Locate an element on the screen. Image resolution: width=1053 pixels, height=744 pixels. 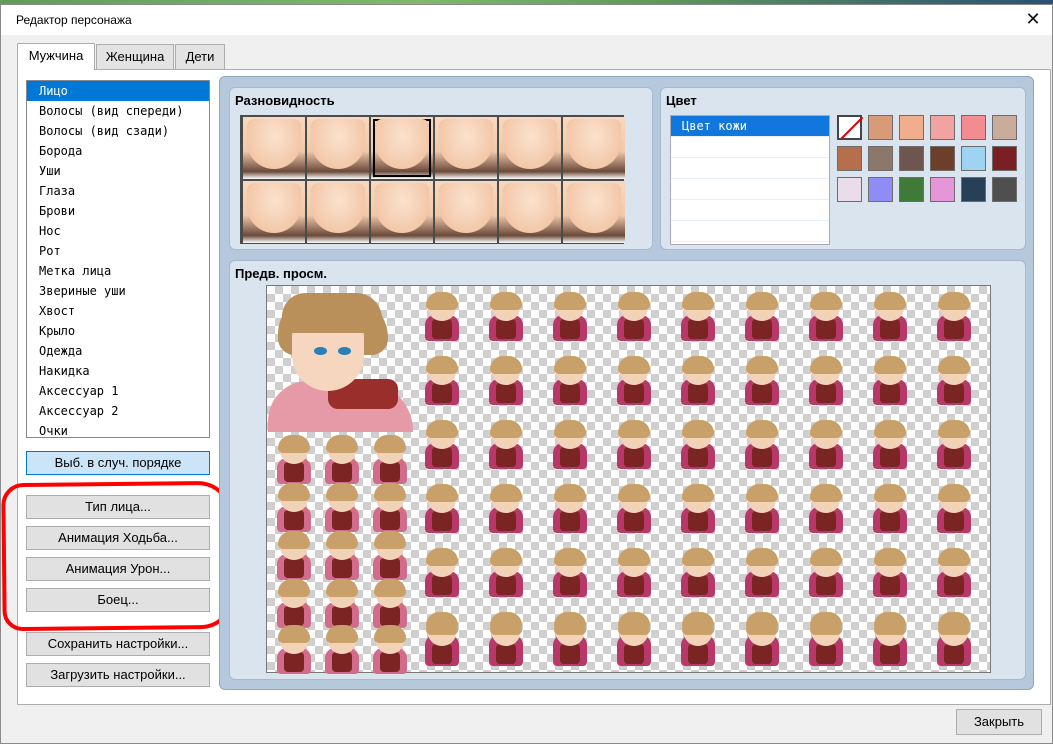
preview-title: Предв. просм. is located at coordinates (281, 273).